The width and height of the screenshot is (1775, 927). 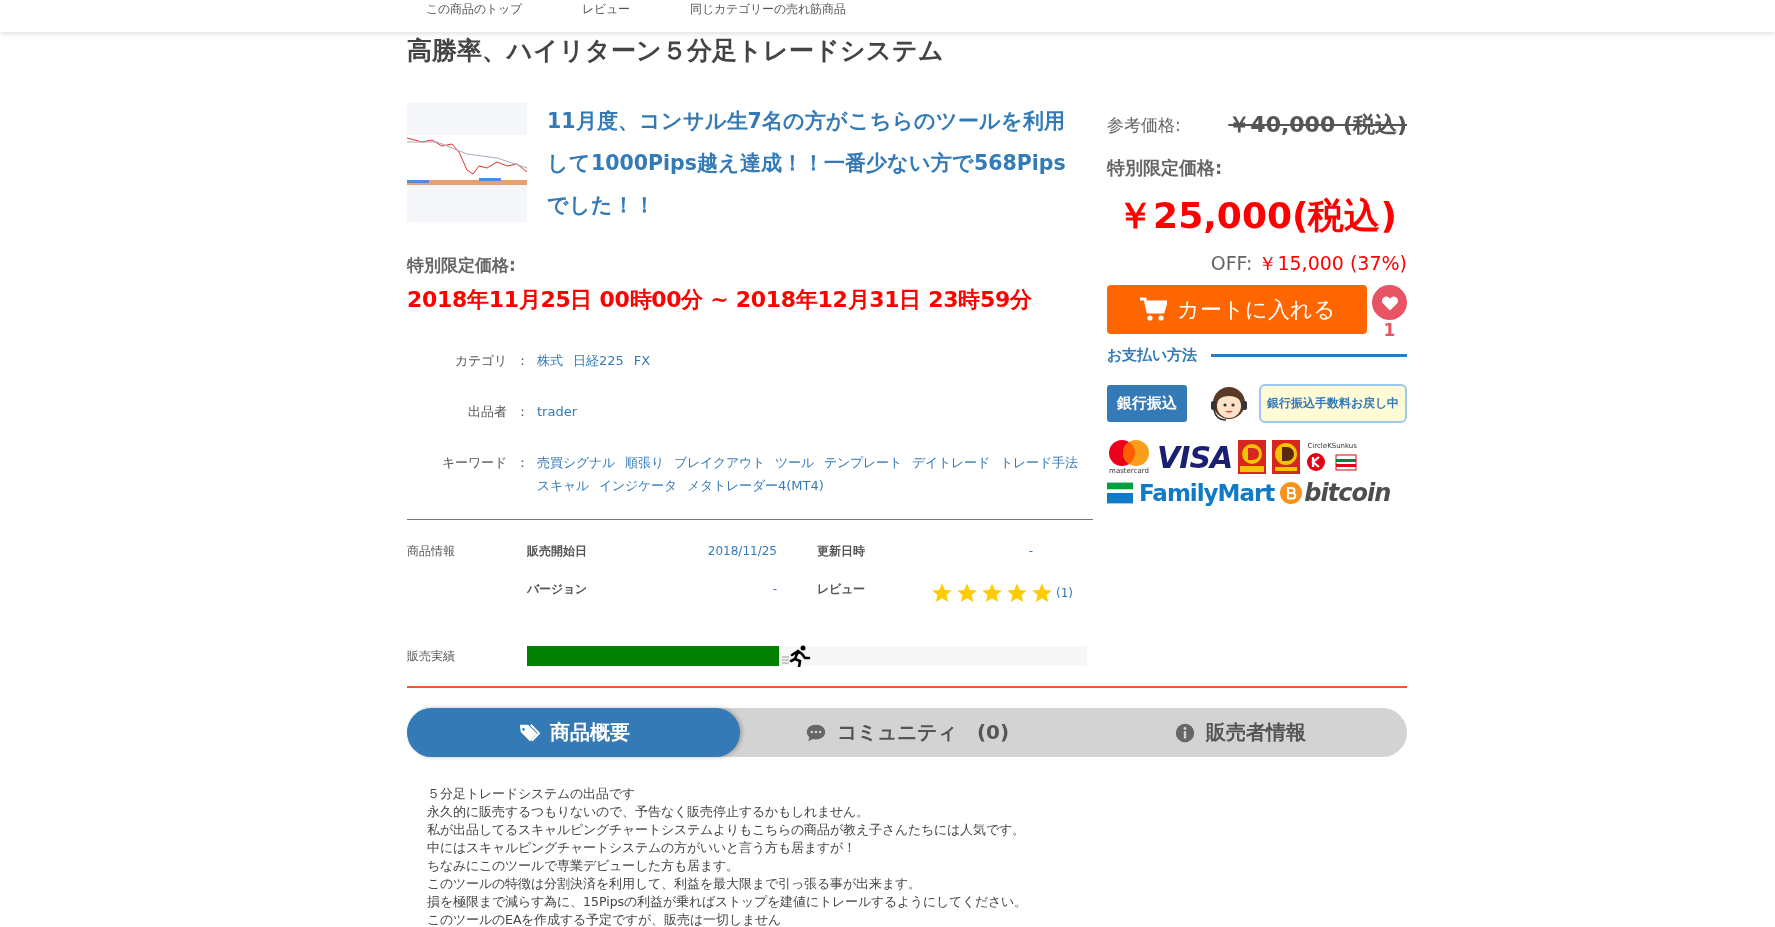 I want to click on tab: コミュニティ (0), so click(x=907, y=732).